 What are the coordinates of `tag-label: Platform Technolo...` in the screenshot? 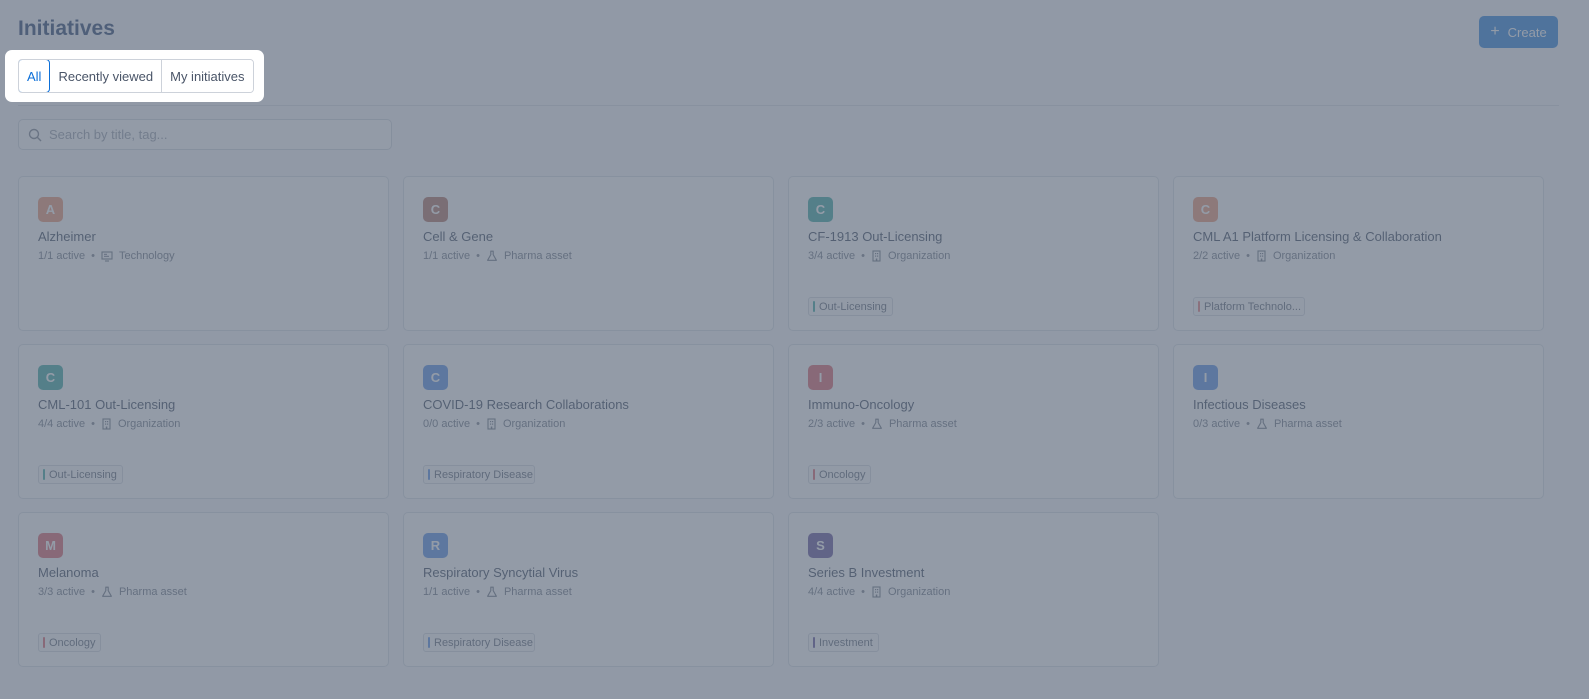 It's located at (1253, 306).